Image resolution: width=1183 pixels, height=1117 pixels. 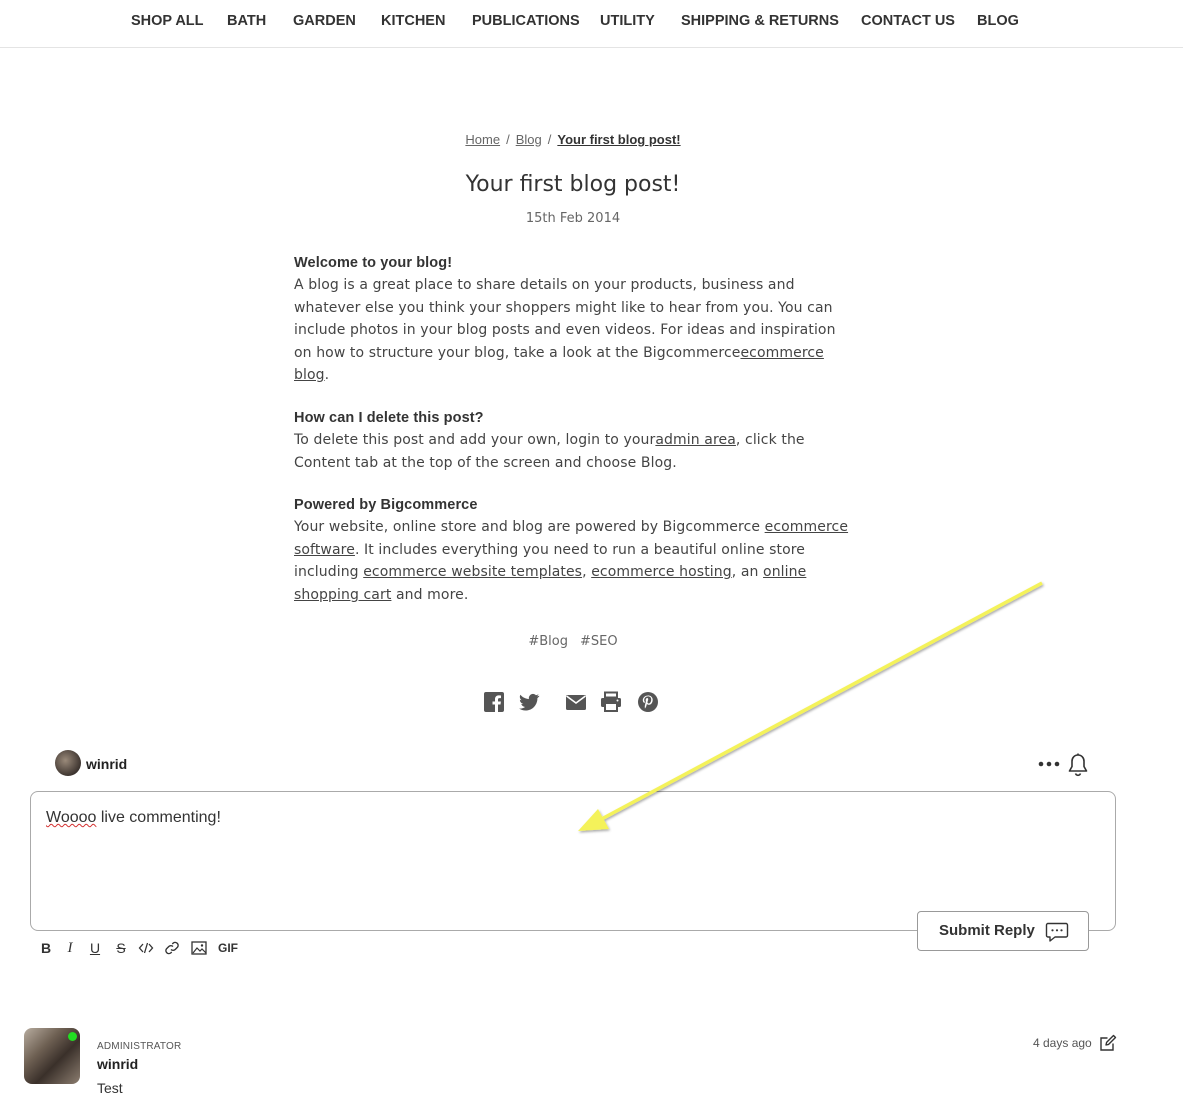 What do you see at coordinates (599, 641) in the screenshot?
I see `tag-link: #SEO` at bounding box center [599, 641].